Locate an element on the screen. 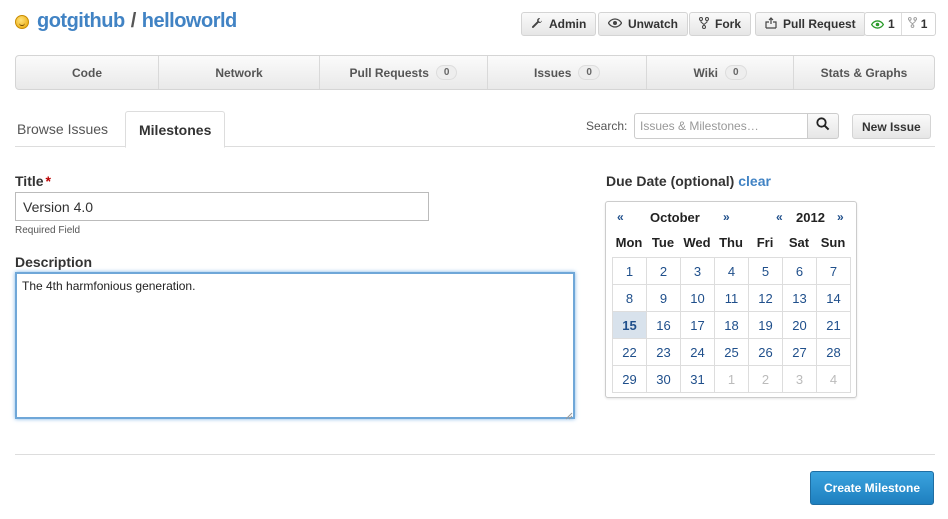 The width and height of the screenshot is (948, 519). calendar-day: 7 is located at coordinates (834, 271).